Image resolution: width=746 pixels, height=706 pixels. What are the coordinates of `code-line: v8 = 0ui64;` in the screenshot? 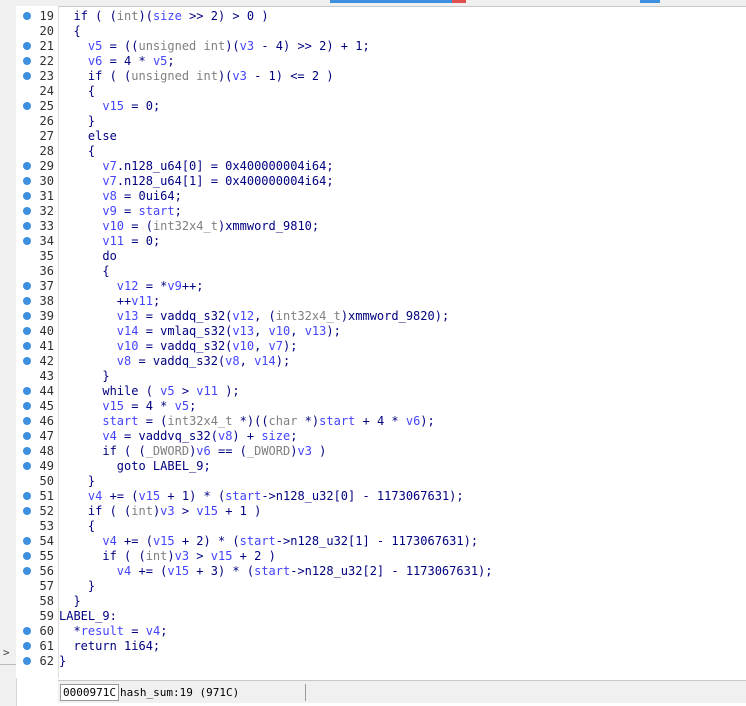 It's located at (120, 196).